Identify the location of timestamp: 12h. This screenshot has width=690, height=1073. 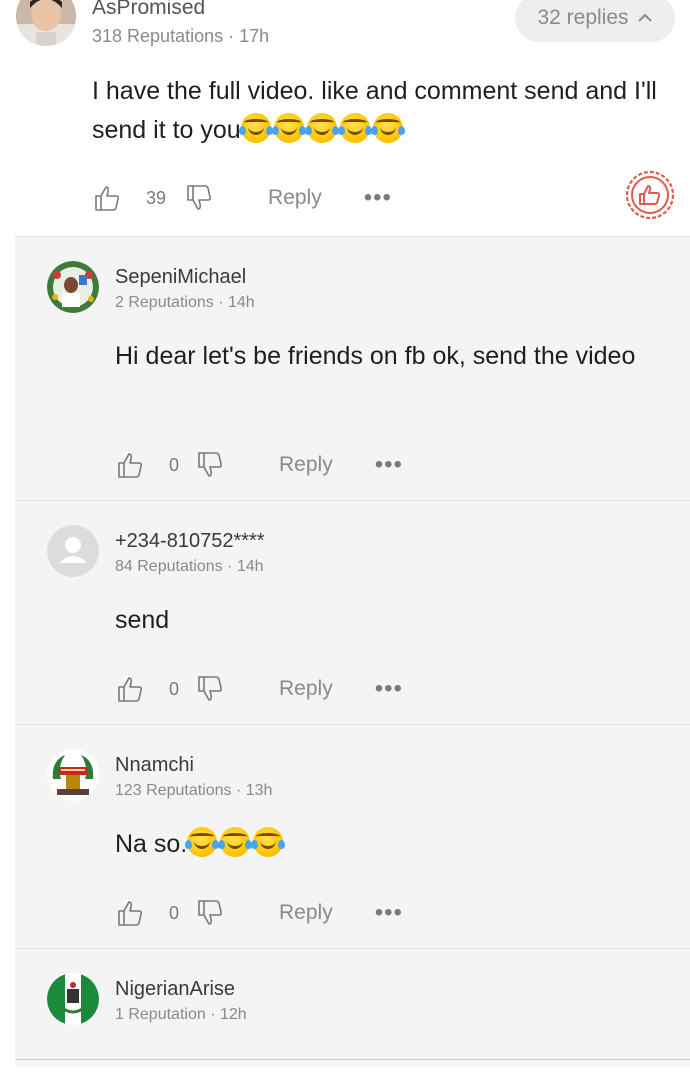
(233, 1014).